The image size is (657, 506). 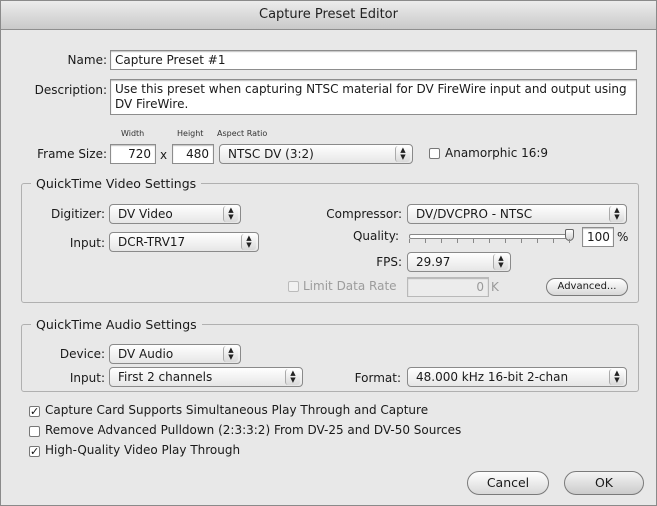 What do you see at coordinates (293, 286) in the screenshot?
I see `limit-data-rate-checkbox` at bounding box center [293, 286].